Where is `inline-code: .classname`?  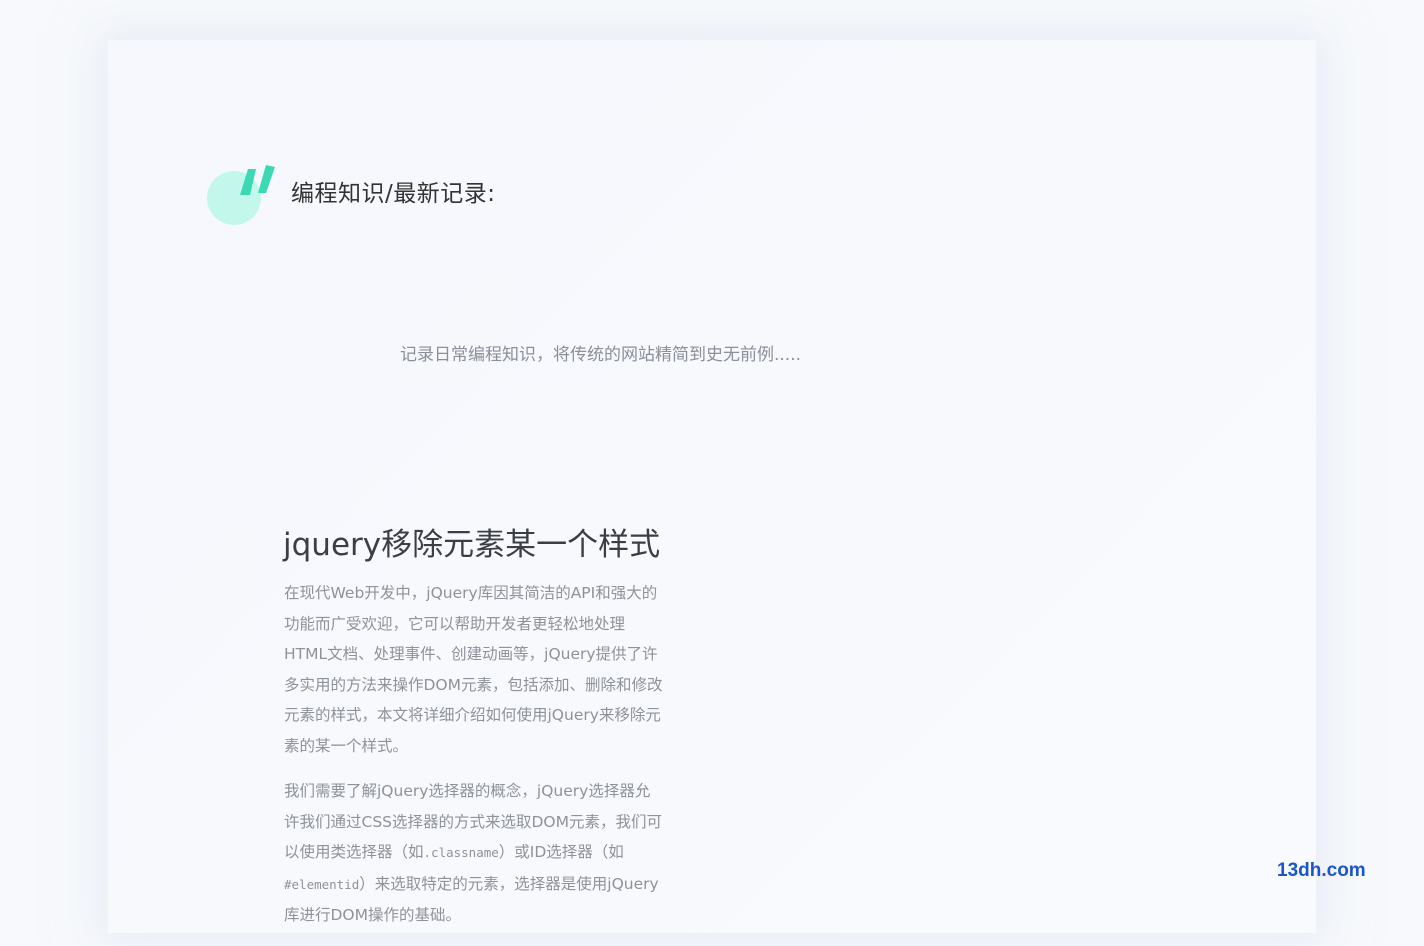 inline-code: .classname is located at coordinates (461, 852).